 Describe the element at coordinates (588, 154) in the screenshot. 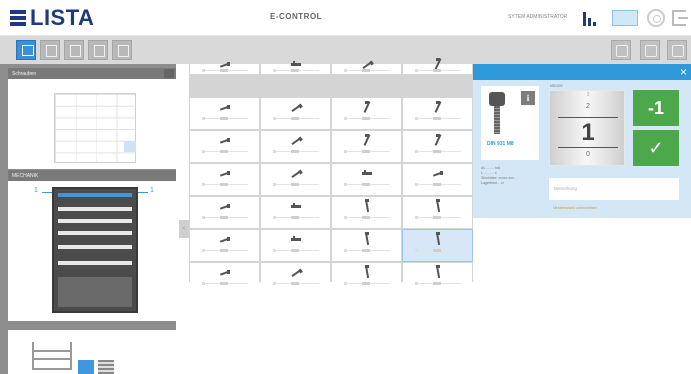

I see `counter-below-value: 0` at that location.